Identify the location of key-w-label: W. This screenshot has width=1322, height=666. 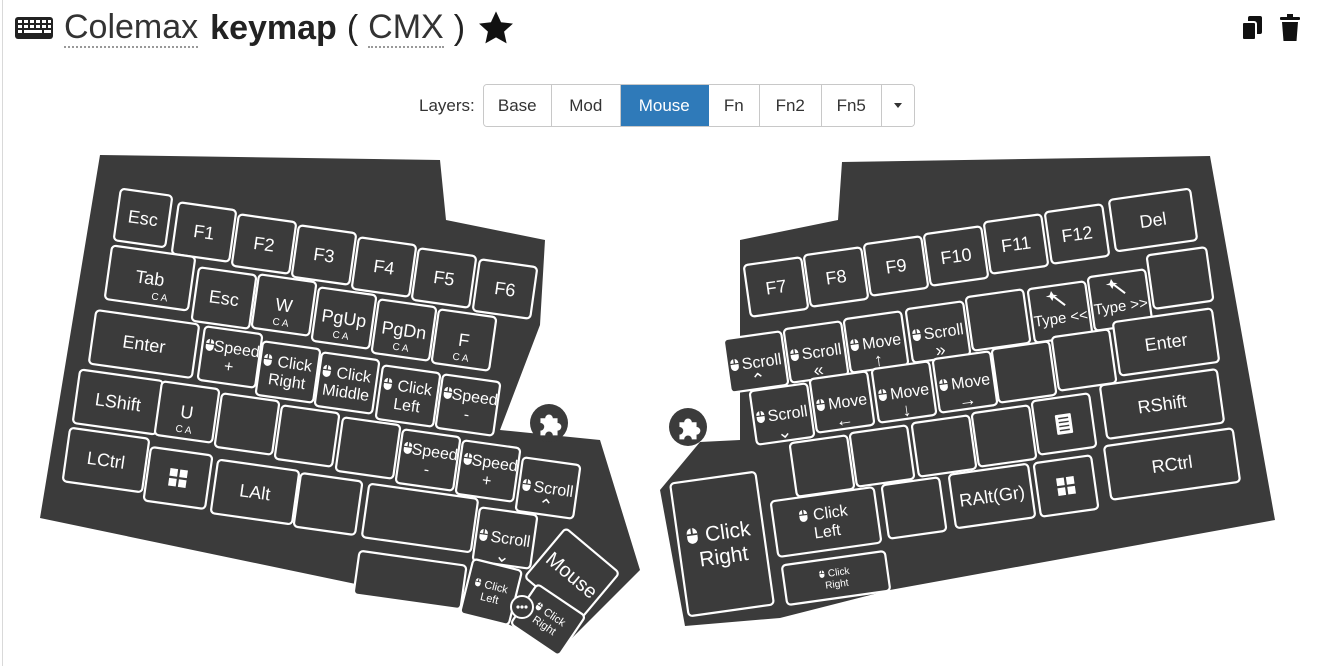
(284, 305).